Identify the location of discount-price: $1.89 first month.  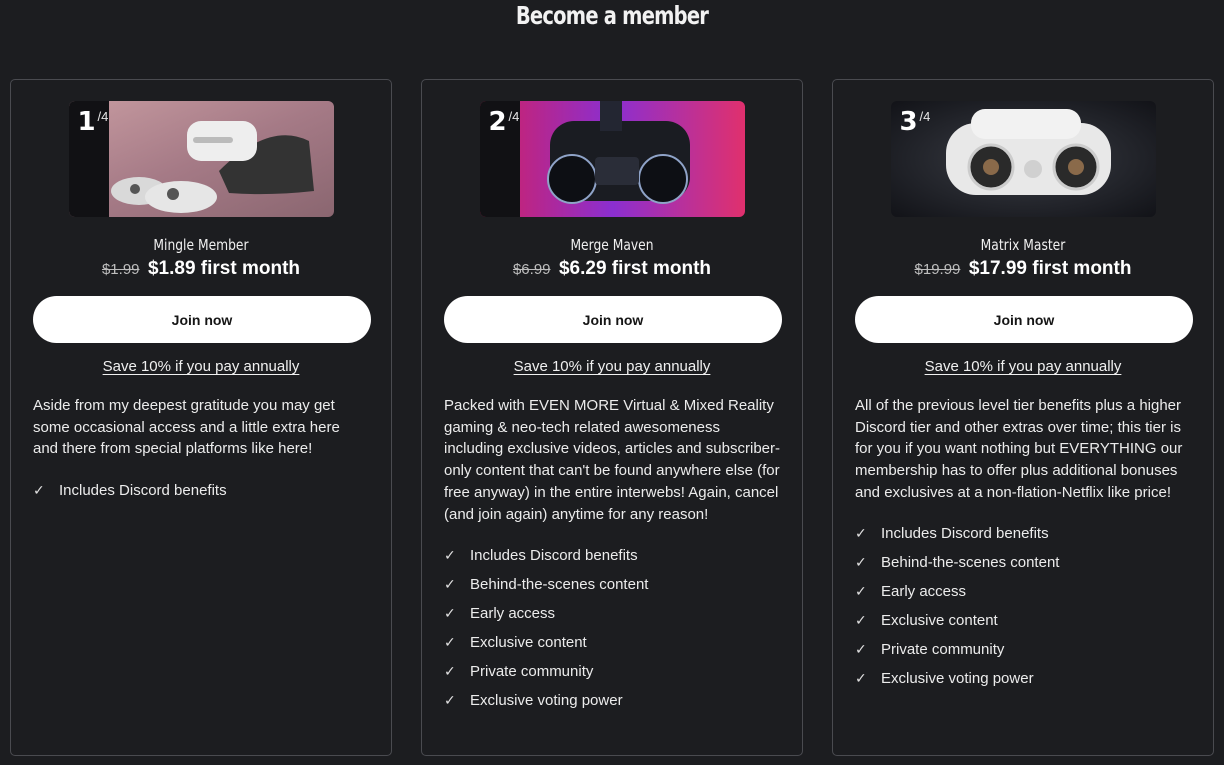
(224, 268).